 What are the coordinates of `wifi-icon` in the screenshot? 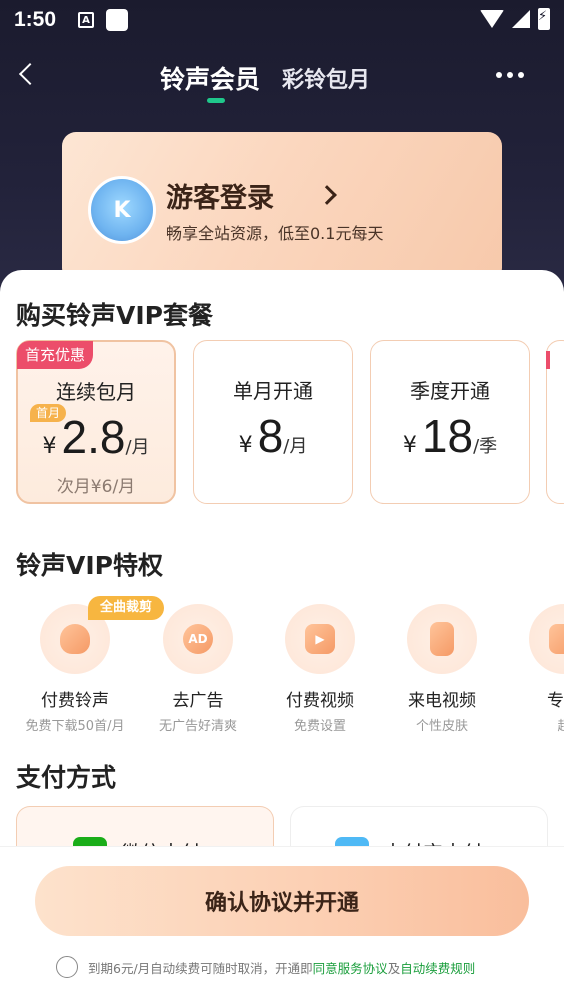 It's located at (492, 19).